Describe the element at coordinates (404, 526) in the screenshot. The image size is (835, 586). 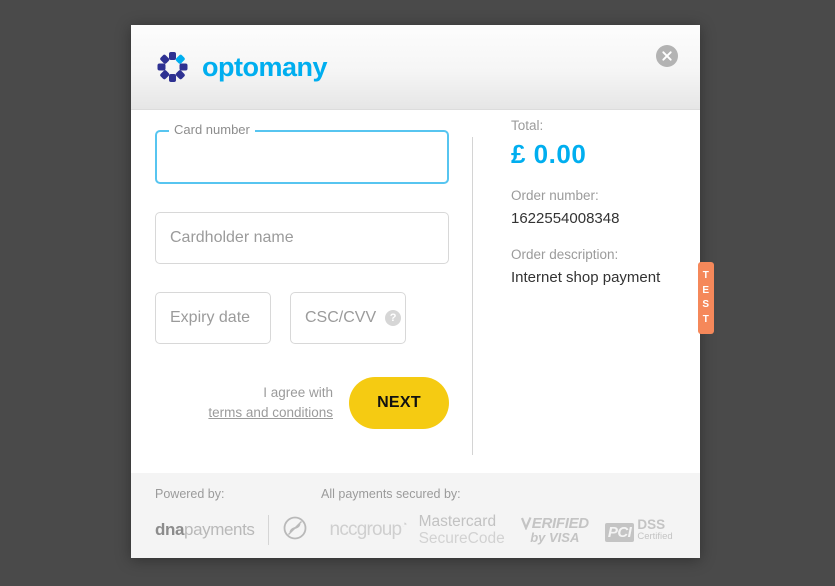
I see `ncc-group-mark: ◔` at that location.